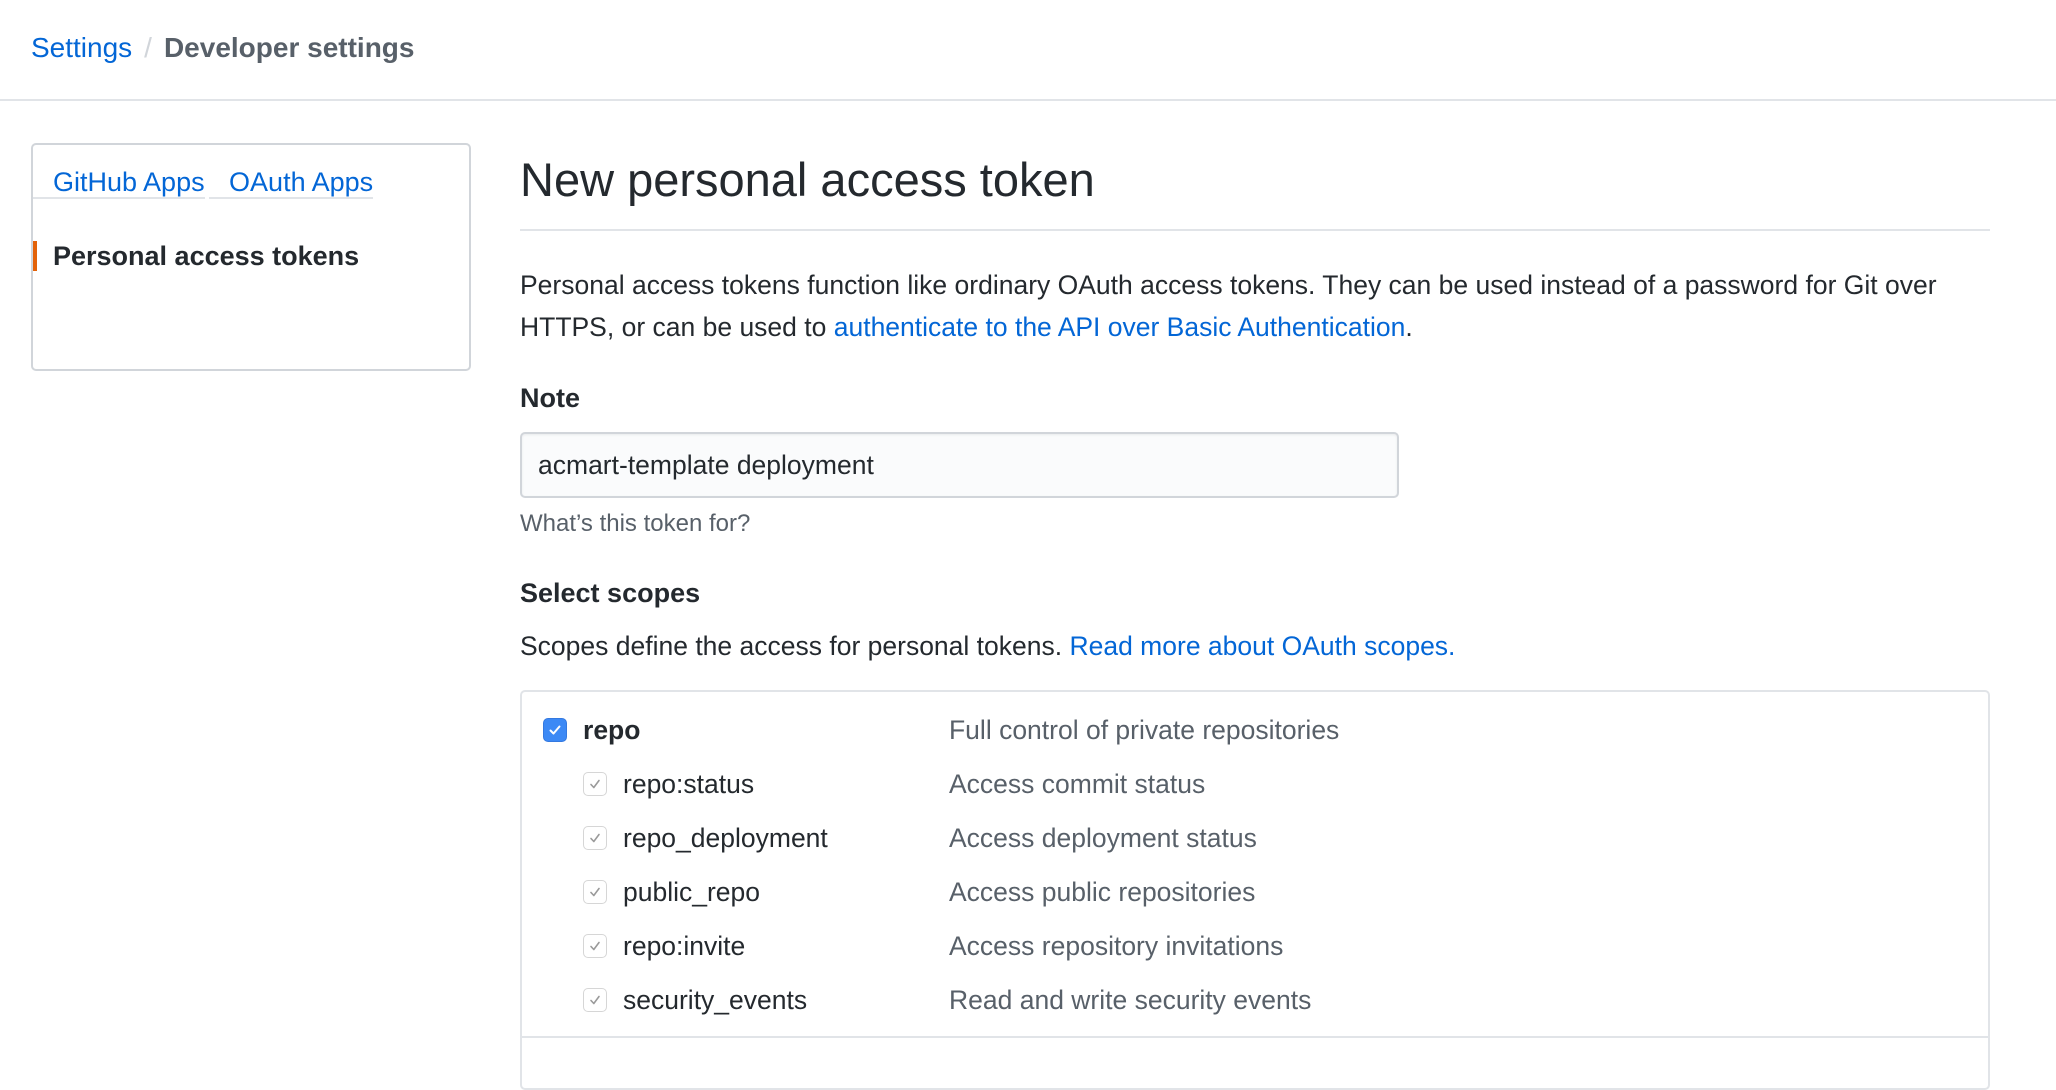 The height and width of the screenshot is (1090, 2056). What do you see at coordinates (1102, 891) in the screenshot?
I see `scope-description: Access public repositories` at bounding box center [1102, 891].